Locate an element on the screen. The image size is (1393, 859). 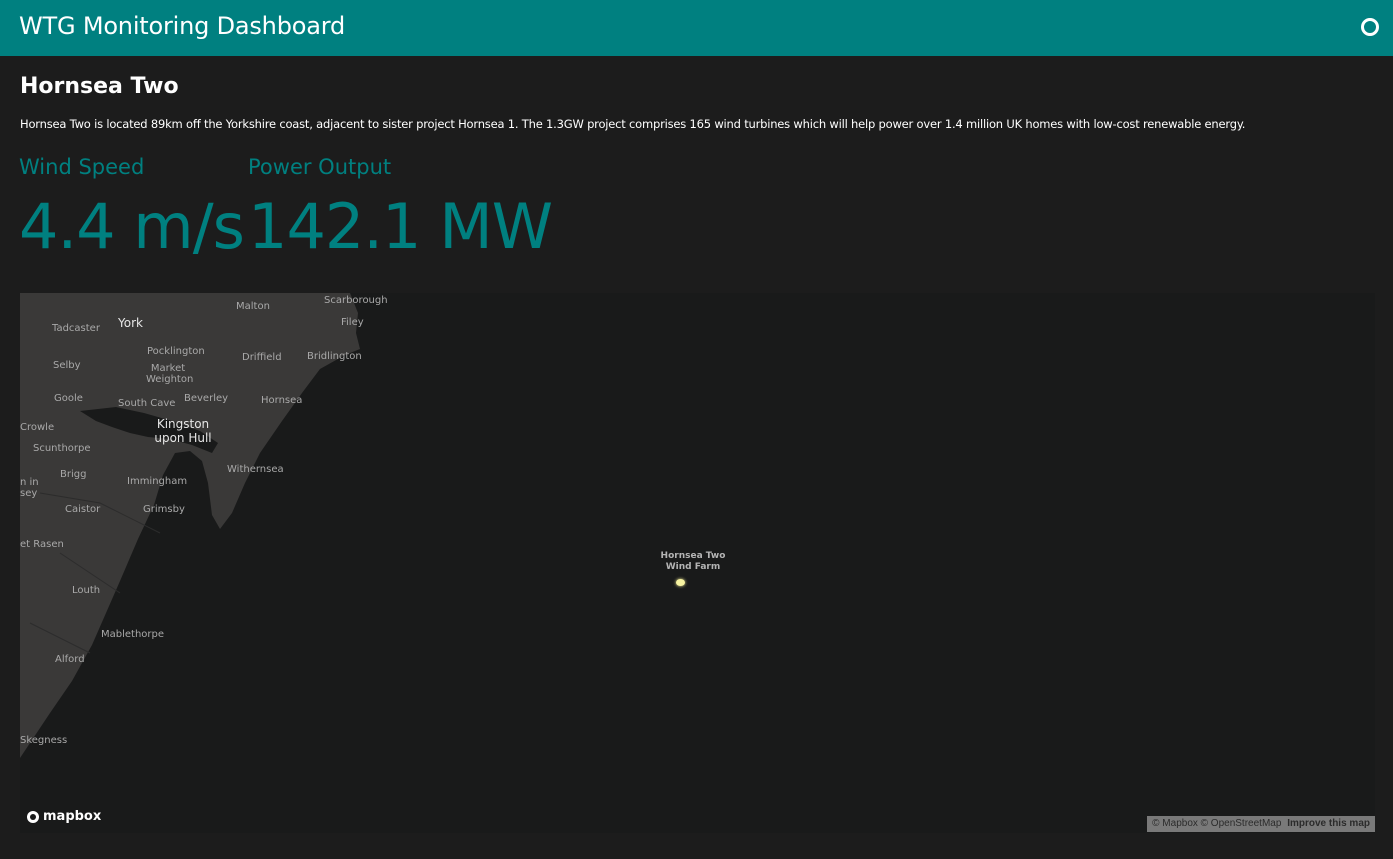
wind-speed-metric: Wind Speed 4.4 m/s is located at coordinates (132, 209).